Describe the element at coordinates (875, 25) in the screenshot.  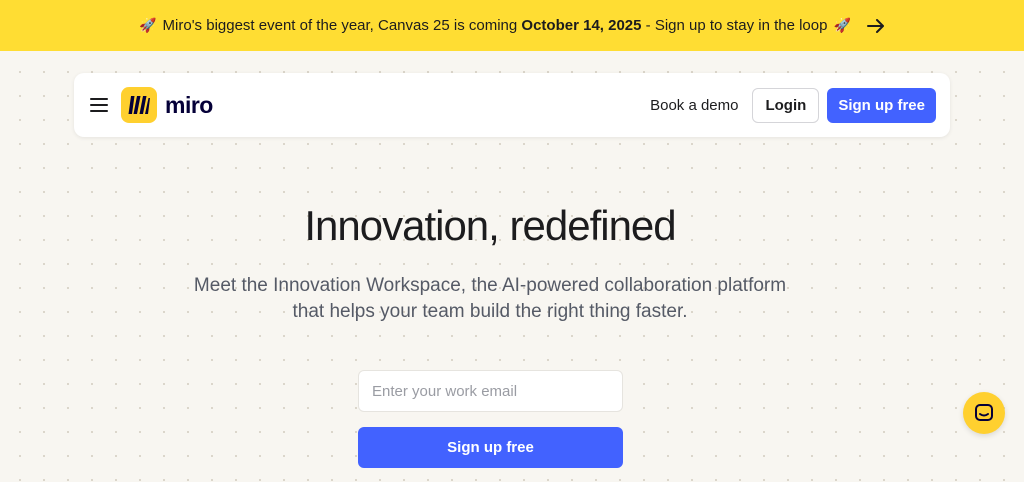
I see `arrow-right-icon` at that location.